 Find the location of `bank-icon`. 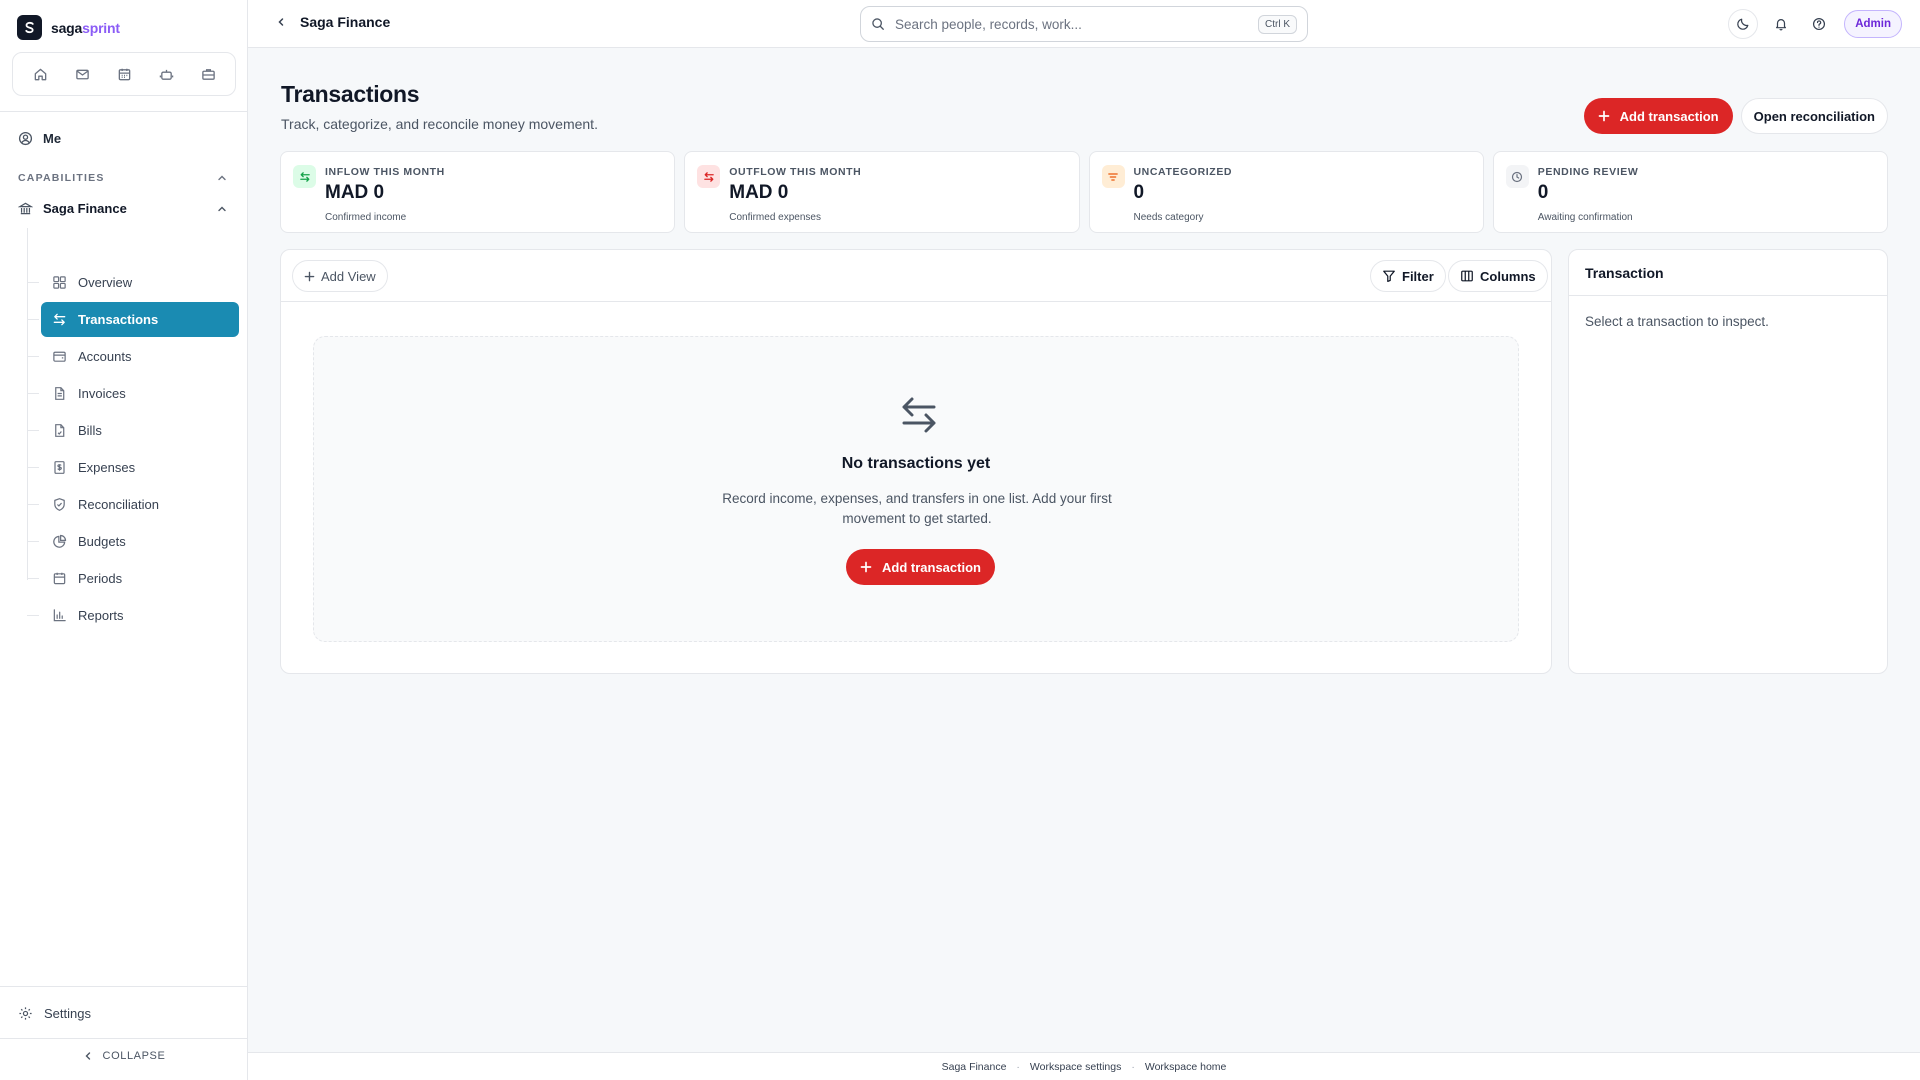

bank-icon is located at coordinates (25, 208).